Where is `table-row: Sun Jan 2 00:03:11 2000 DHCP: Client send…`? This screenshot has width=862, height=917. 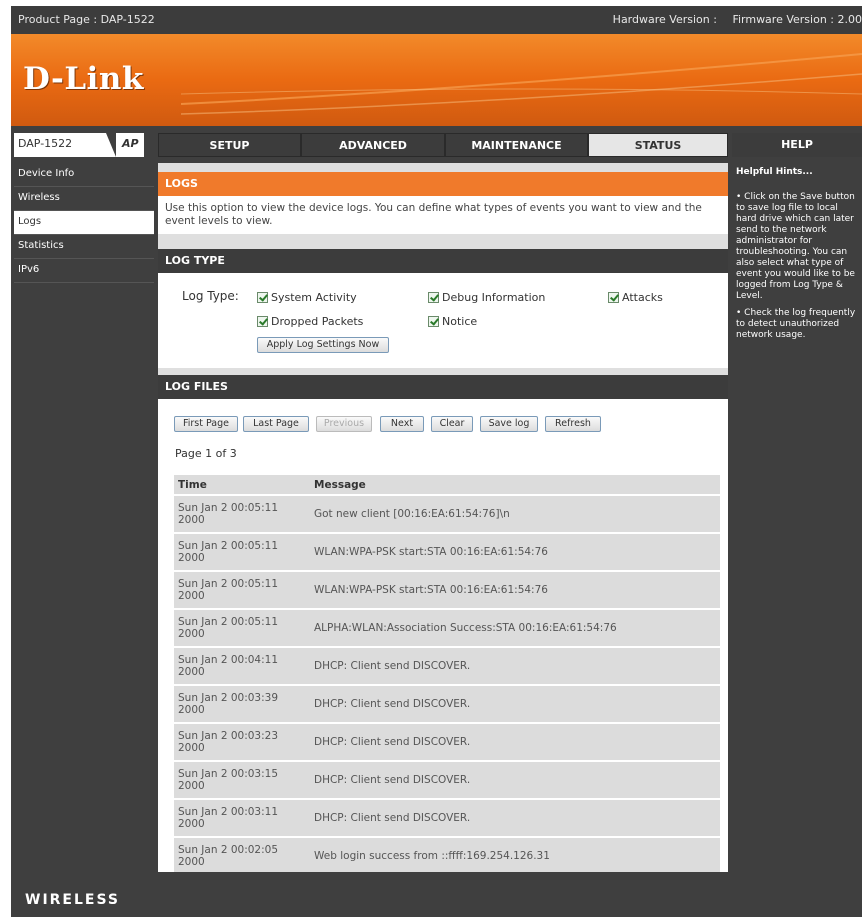
table-row: Sun Jan 2 00:03:11 2000 DHCP: Client send… is located at coordinates (447, 818).